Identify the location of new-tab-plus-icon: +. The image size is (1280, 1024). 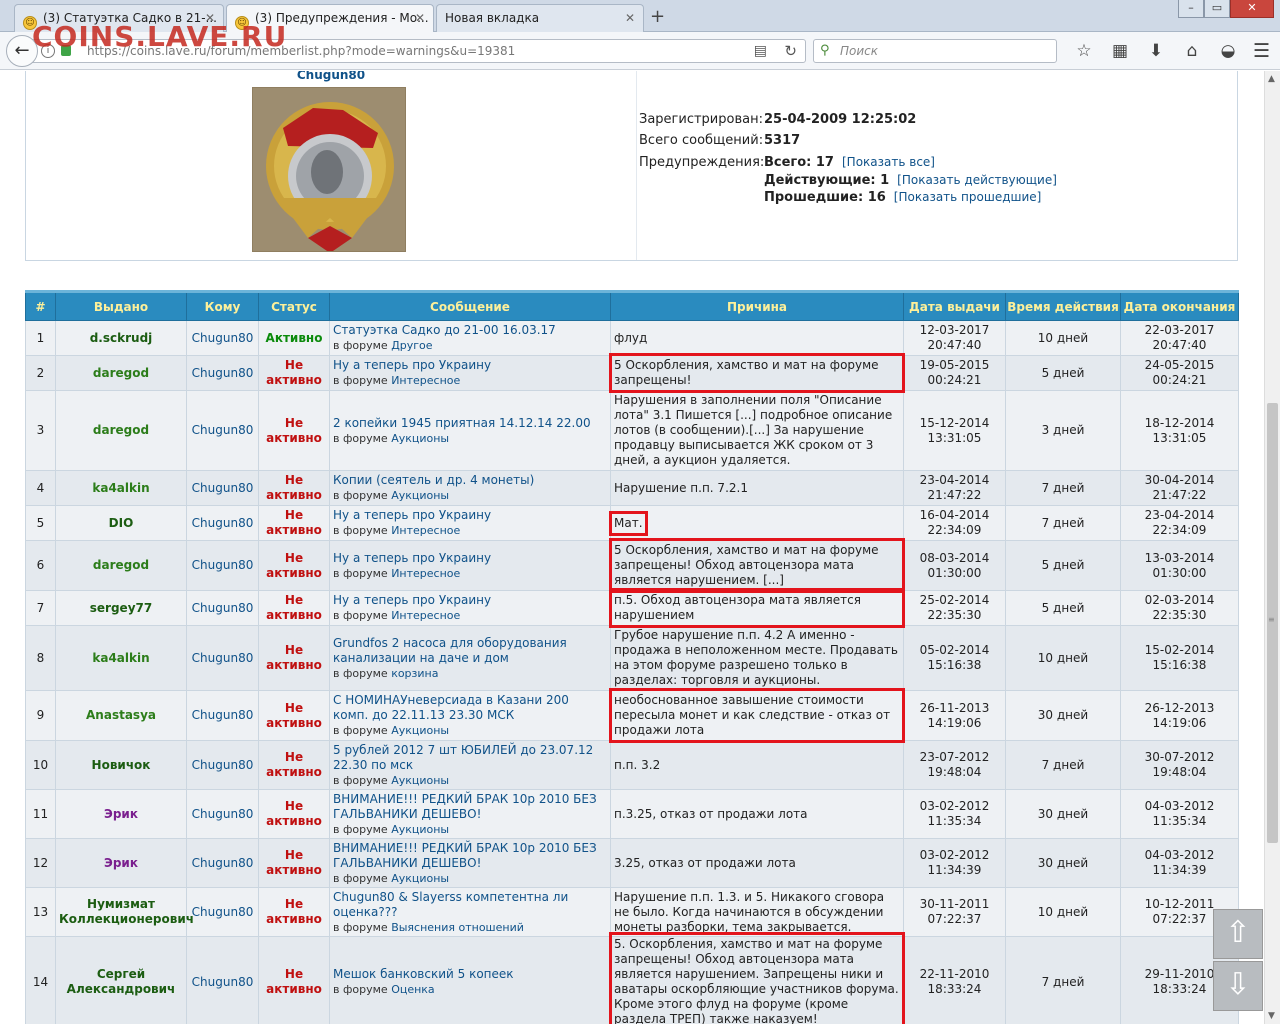
(657, 16).